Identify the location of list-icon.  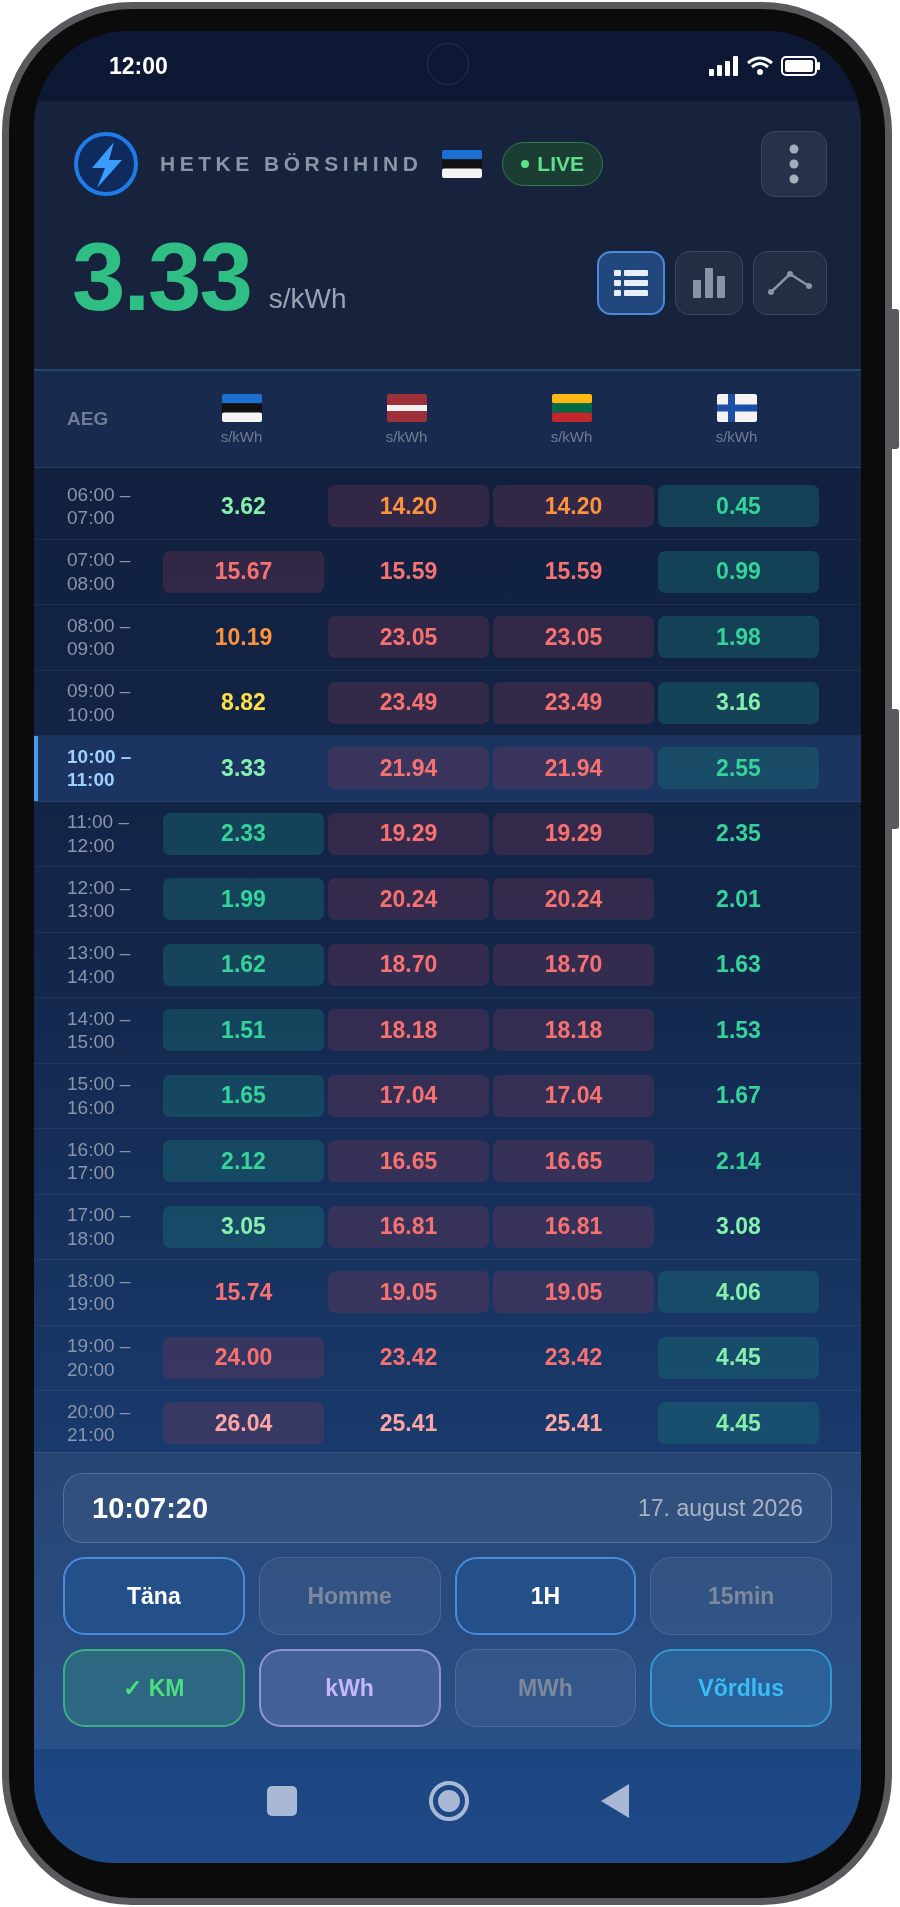
(631, 283).